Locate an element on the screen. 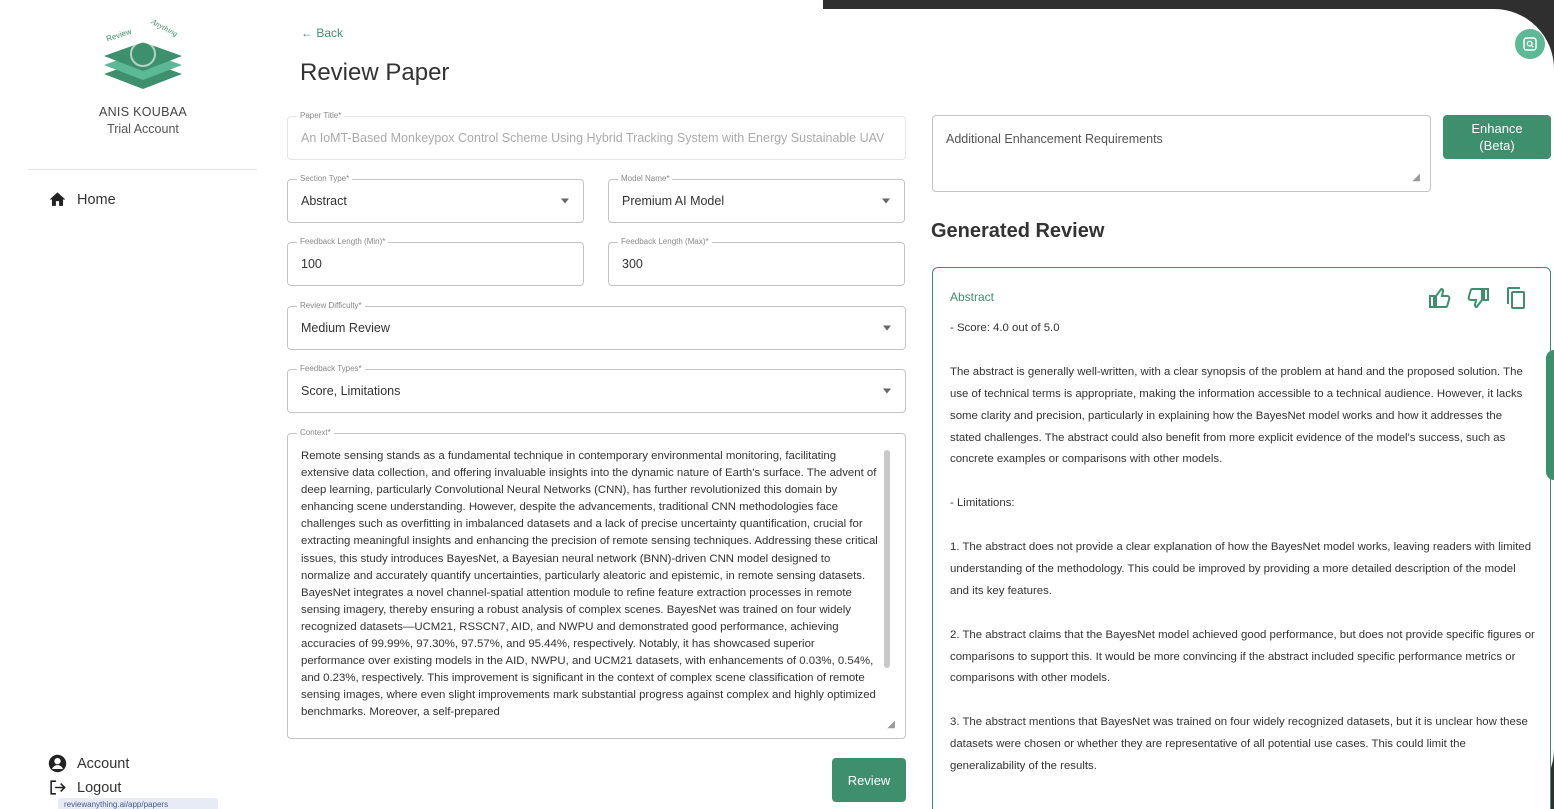  page-title: Review Paper is located at coordinates (375, 72).